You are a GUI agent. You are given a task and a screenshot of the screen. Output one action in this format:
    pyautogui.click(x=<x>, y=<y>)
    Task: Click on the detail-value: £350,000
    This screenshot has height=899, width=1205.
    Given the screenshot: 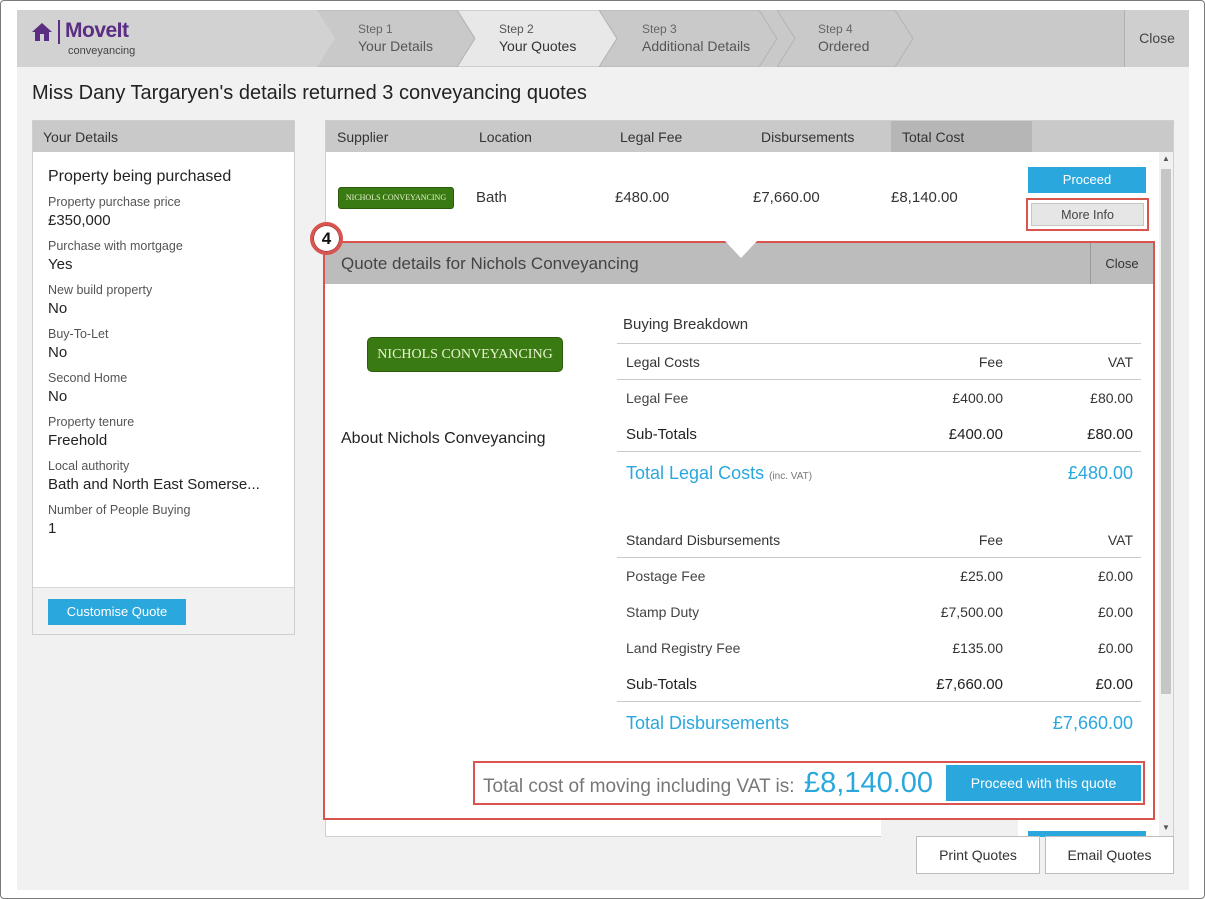 What is the action you would take?
    pyautogui.click(x=79, y=220)
    